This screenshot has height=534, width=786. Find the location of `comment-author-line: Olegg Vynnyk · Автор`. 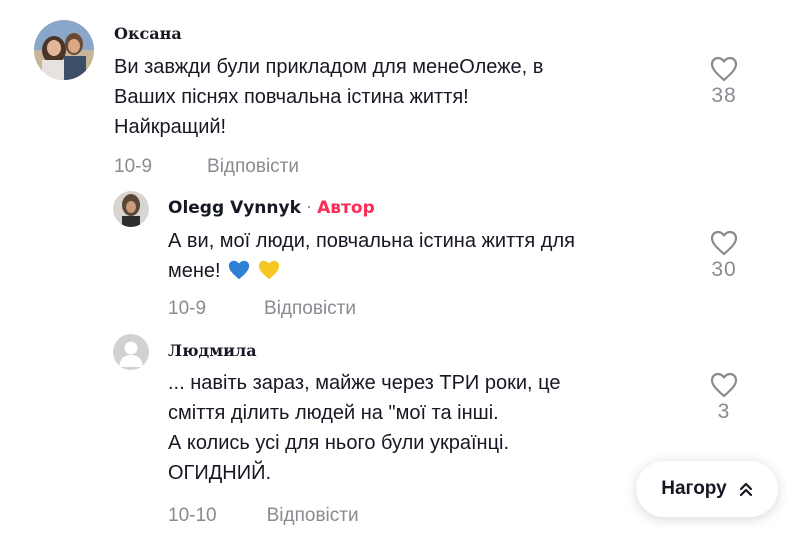

comment-author-line: Olegg Vynnyk · Автор is located at coordinates (271, 208).